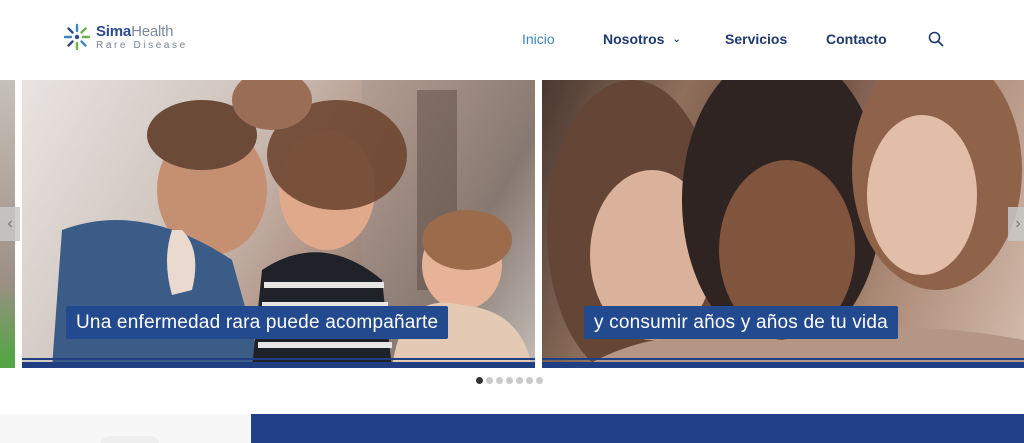  What do you see at coordinates (741, 322) in the screenshot?
I see `slide-caption: y consumir años y años de tu vida` at bounding box center [741, 322].